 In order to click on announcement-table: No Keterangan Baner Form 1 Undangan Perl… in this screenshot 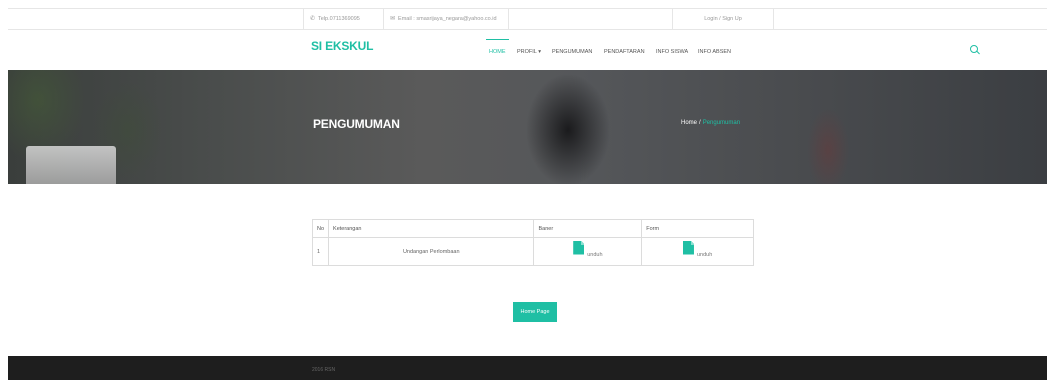, I will do `click(532, 242)`.